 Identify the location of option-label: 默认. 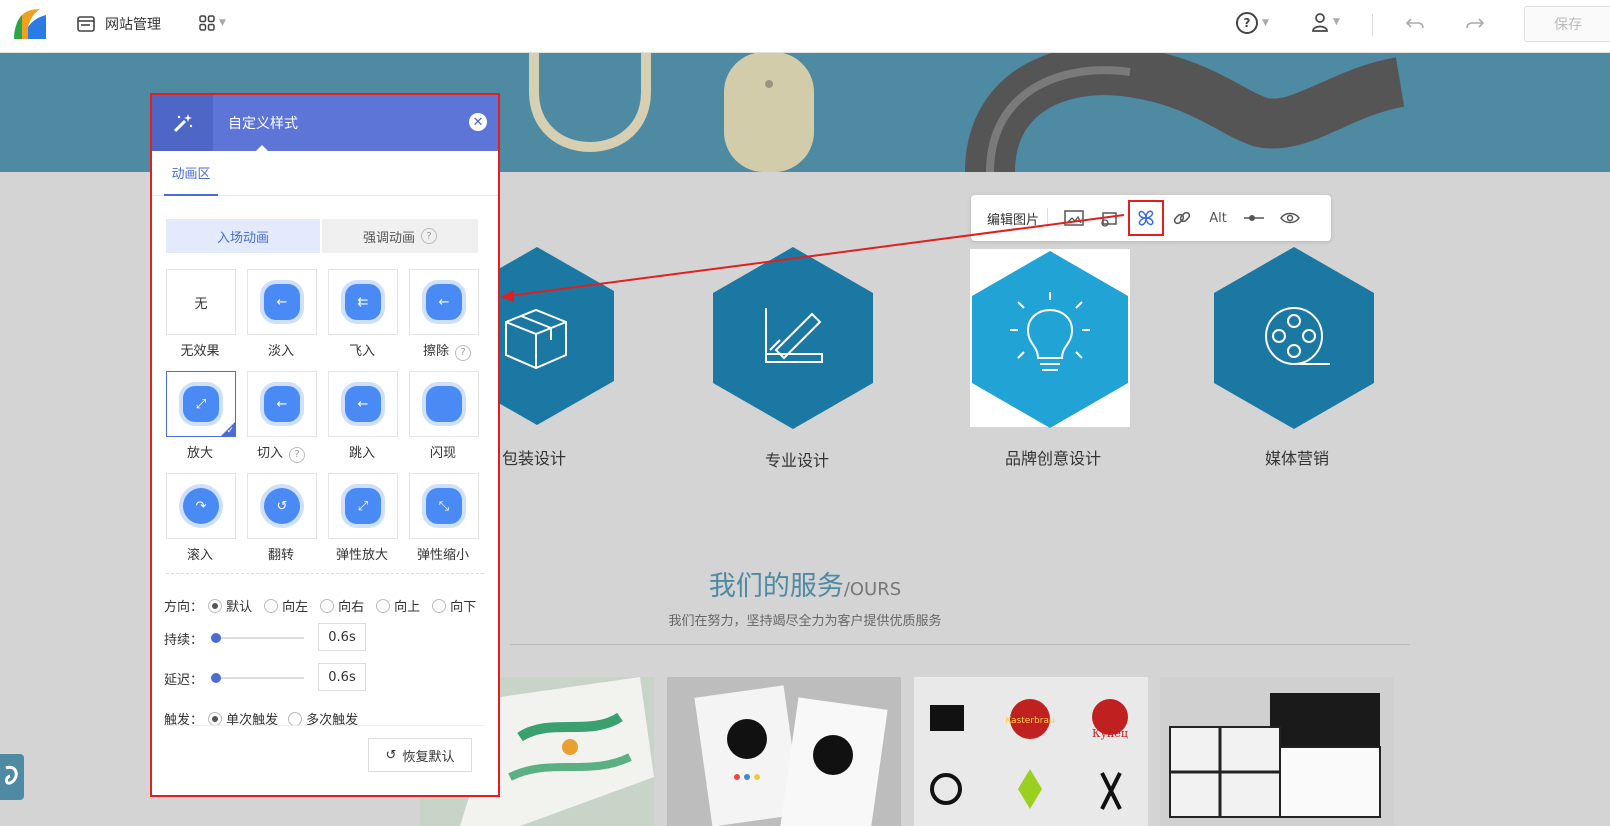
(239, 607).